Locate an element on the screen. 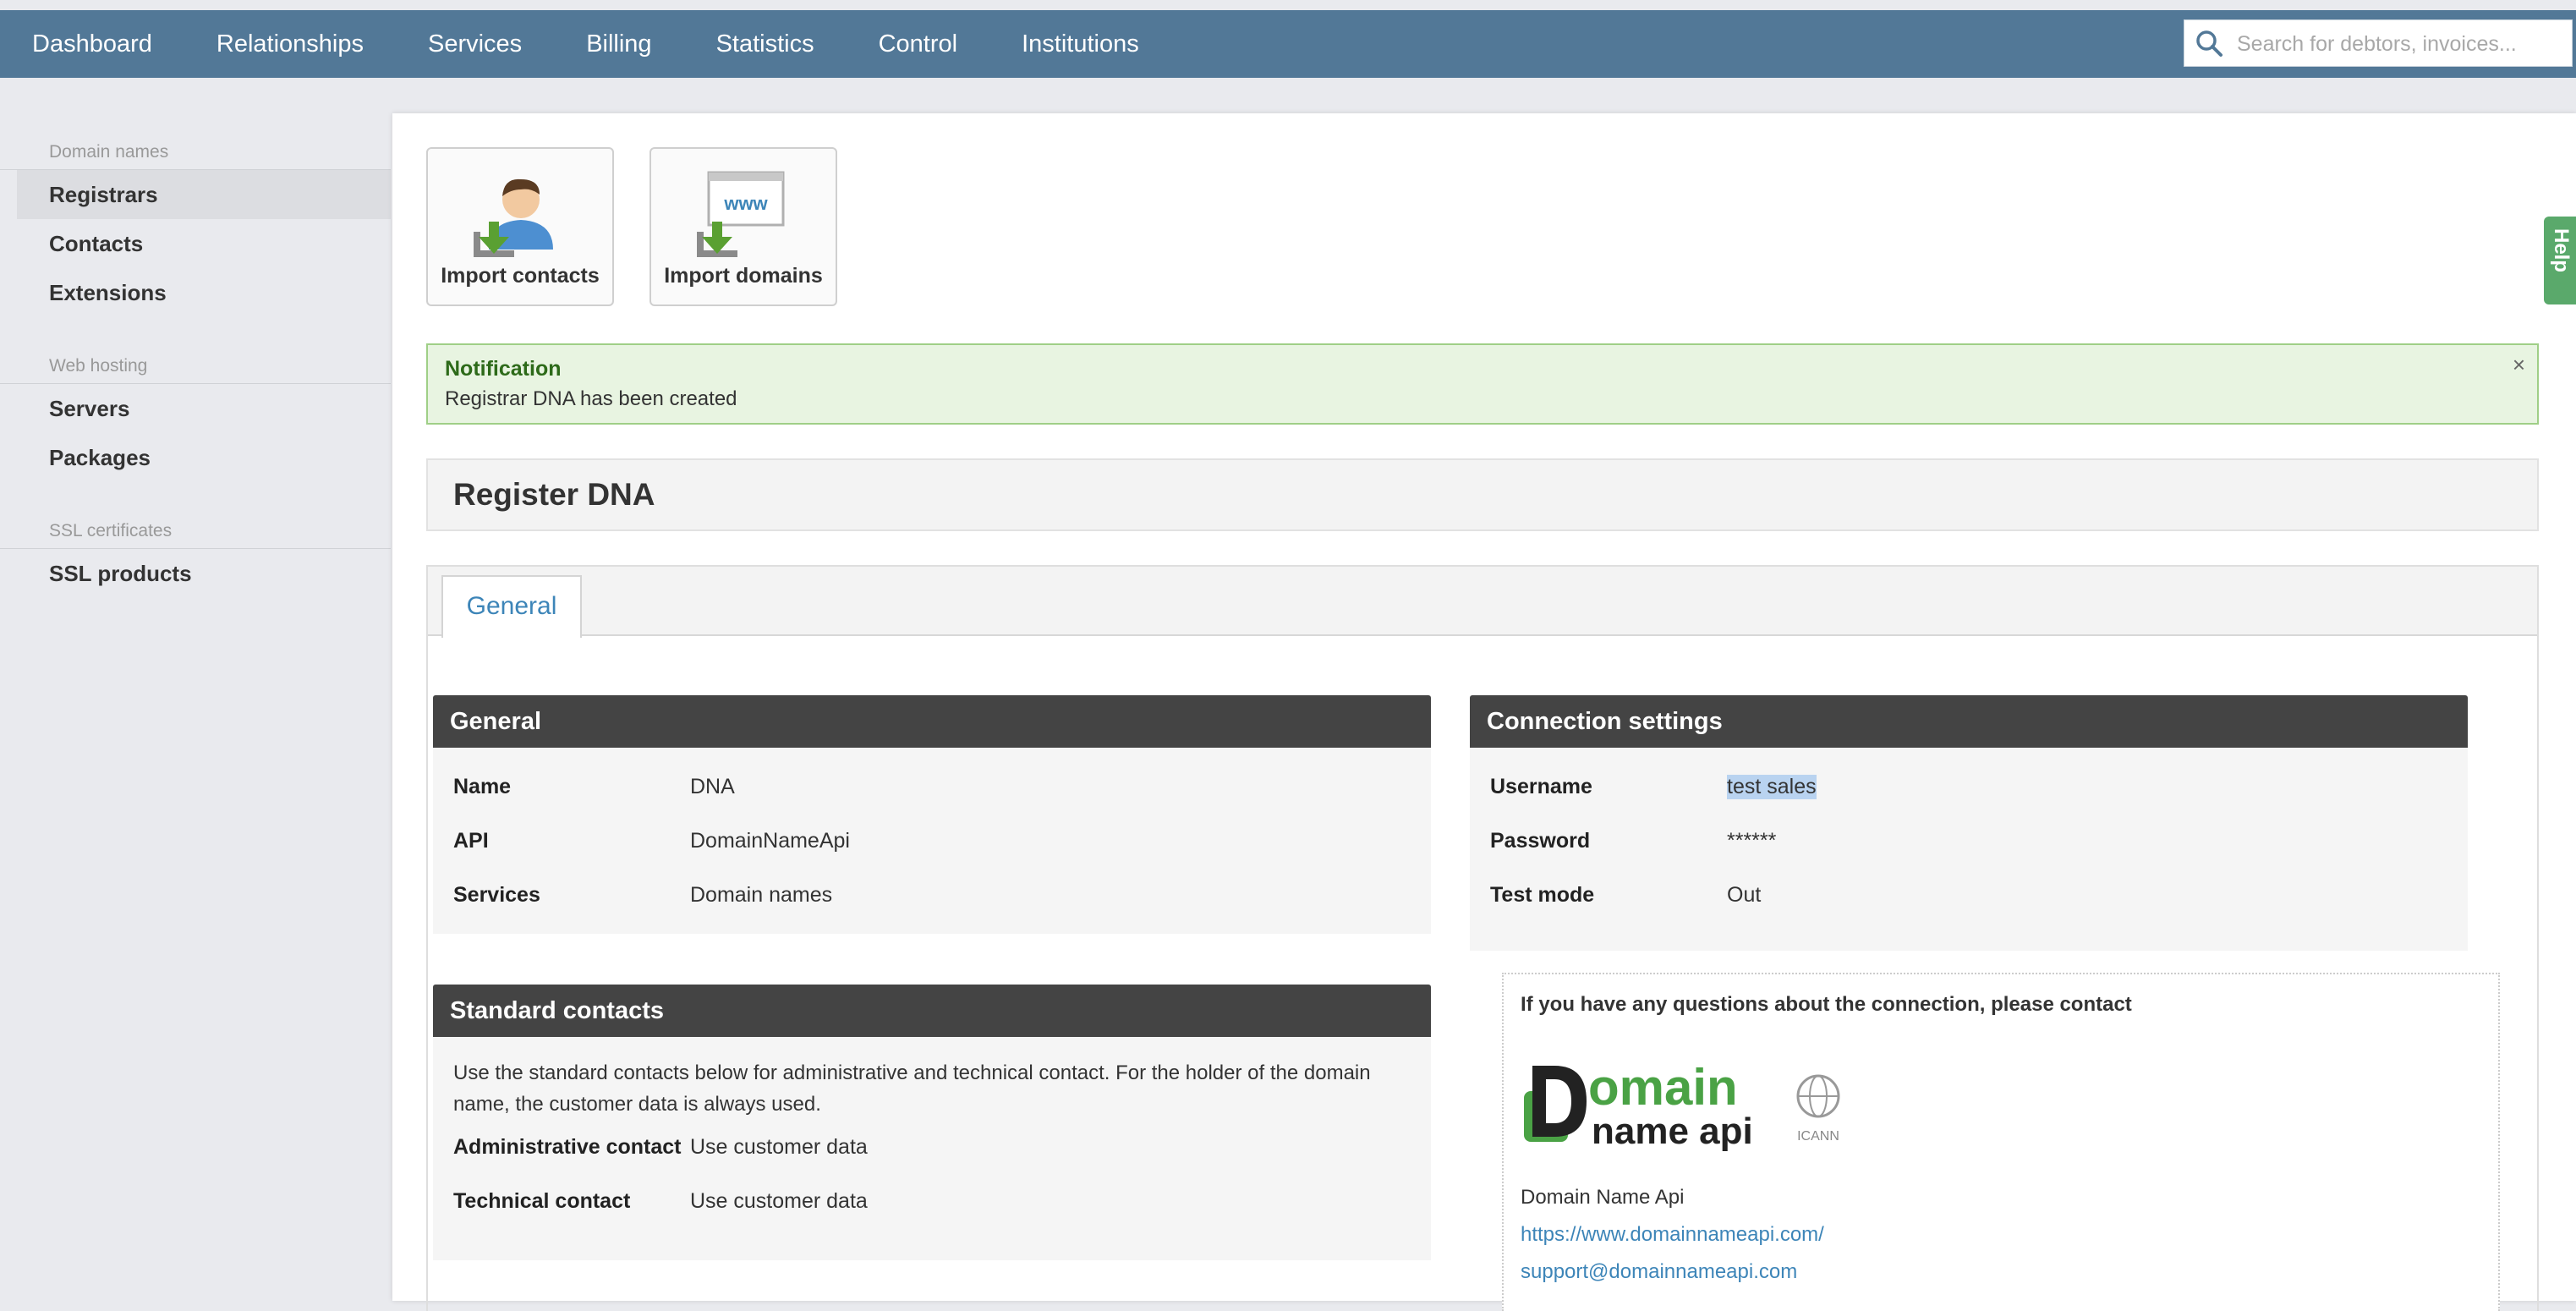  field-label: Administrative contact is located at coordinates (567, 1147).